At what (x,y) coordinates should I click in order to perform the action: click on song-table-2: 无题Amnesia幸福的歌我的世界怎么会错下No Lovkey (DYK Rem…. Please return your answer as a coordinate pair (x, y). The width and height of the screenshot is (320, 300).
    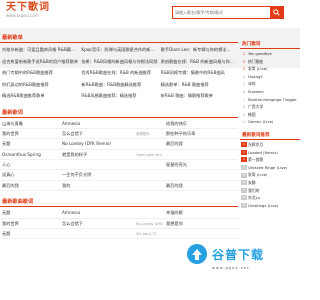
    Looking at the image, I should click on (119, 224).